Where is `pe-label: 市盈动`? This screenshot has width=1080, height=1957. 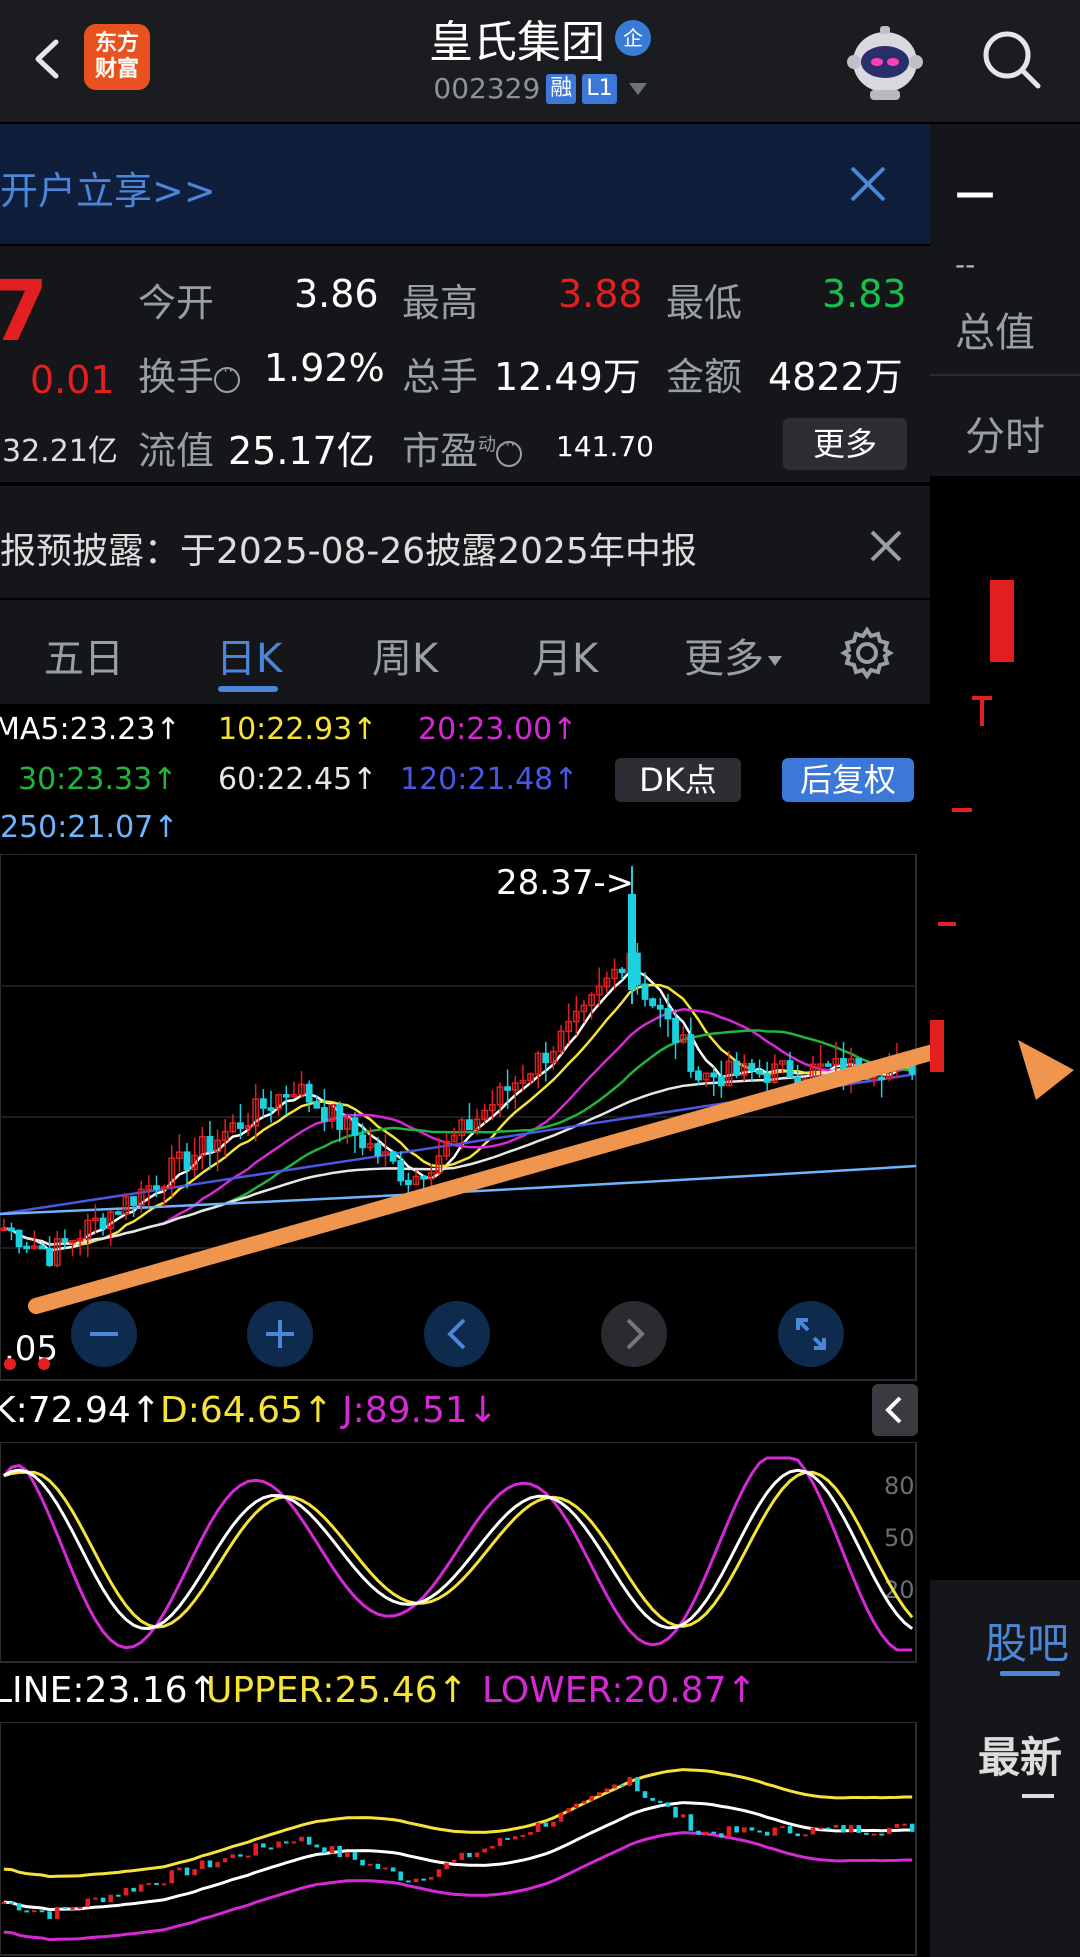
pe-label: 市盈动 is located at coordinates (462, 447).